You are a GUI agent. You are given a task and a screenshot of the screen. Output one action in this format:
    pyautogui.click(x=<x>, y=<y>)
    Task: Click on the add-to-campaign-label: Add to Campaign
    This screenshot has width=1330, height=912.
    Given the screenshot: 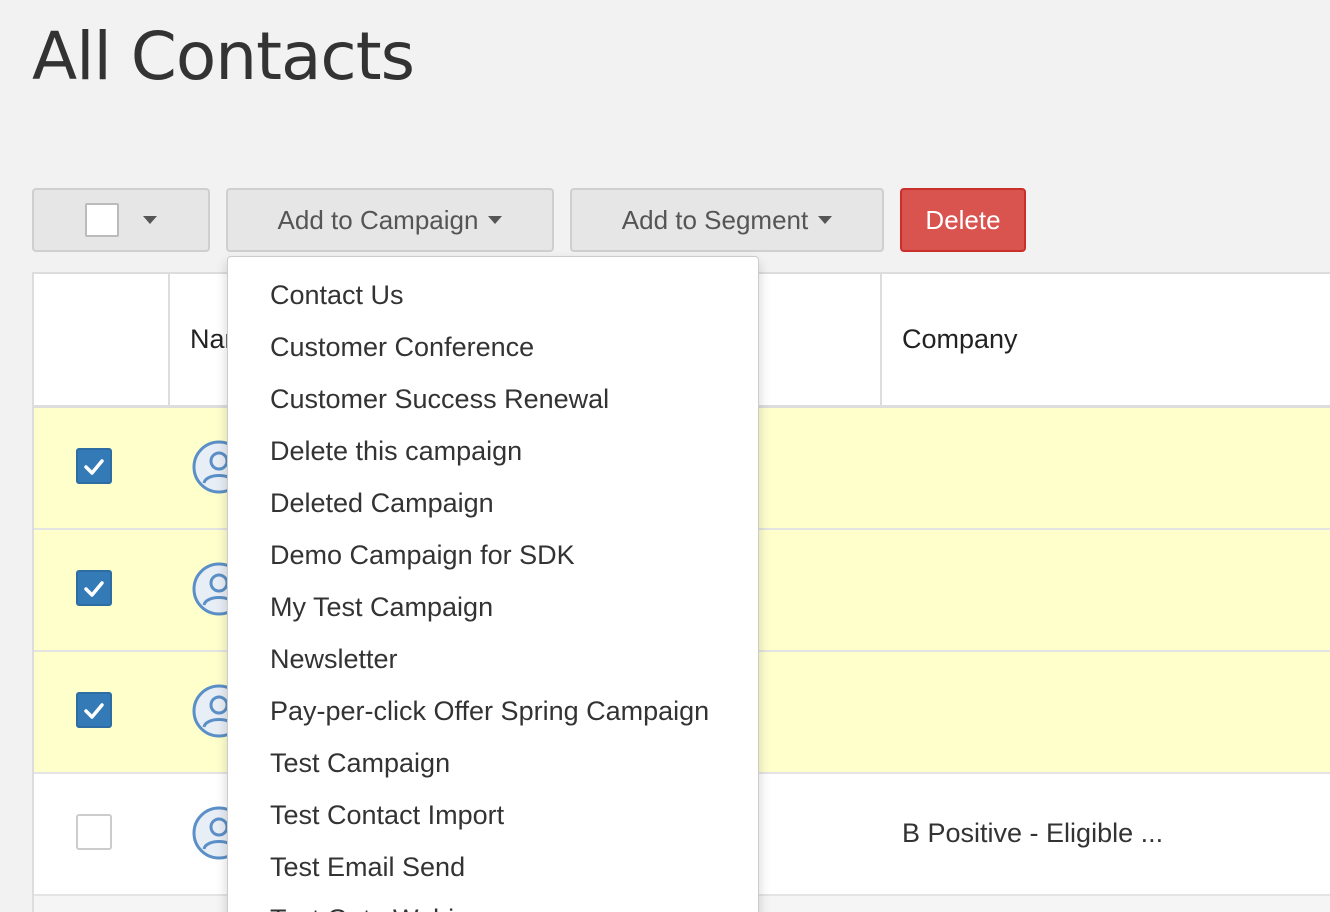 What is the action you would take?
    pyautogui.click(x=378, y=219)
    